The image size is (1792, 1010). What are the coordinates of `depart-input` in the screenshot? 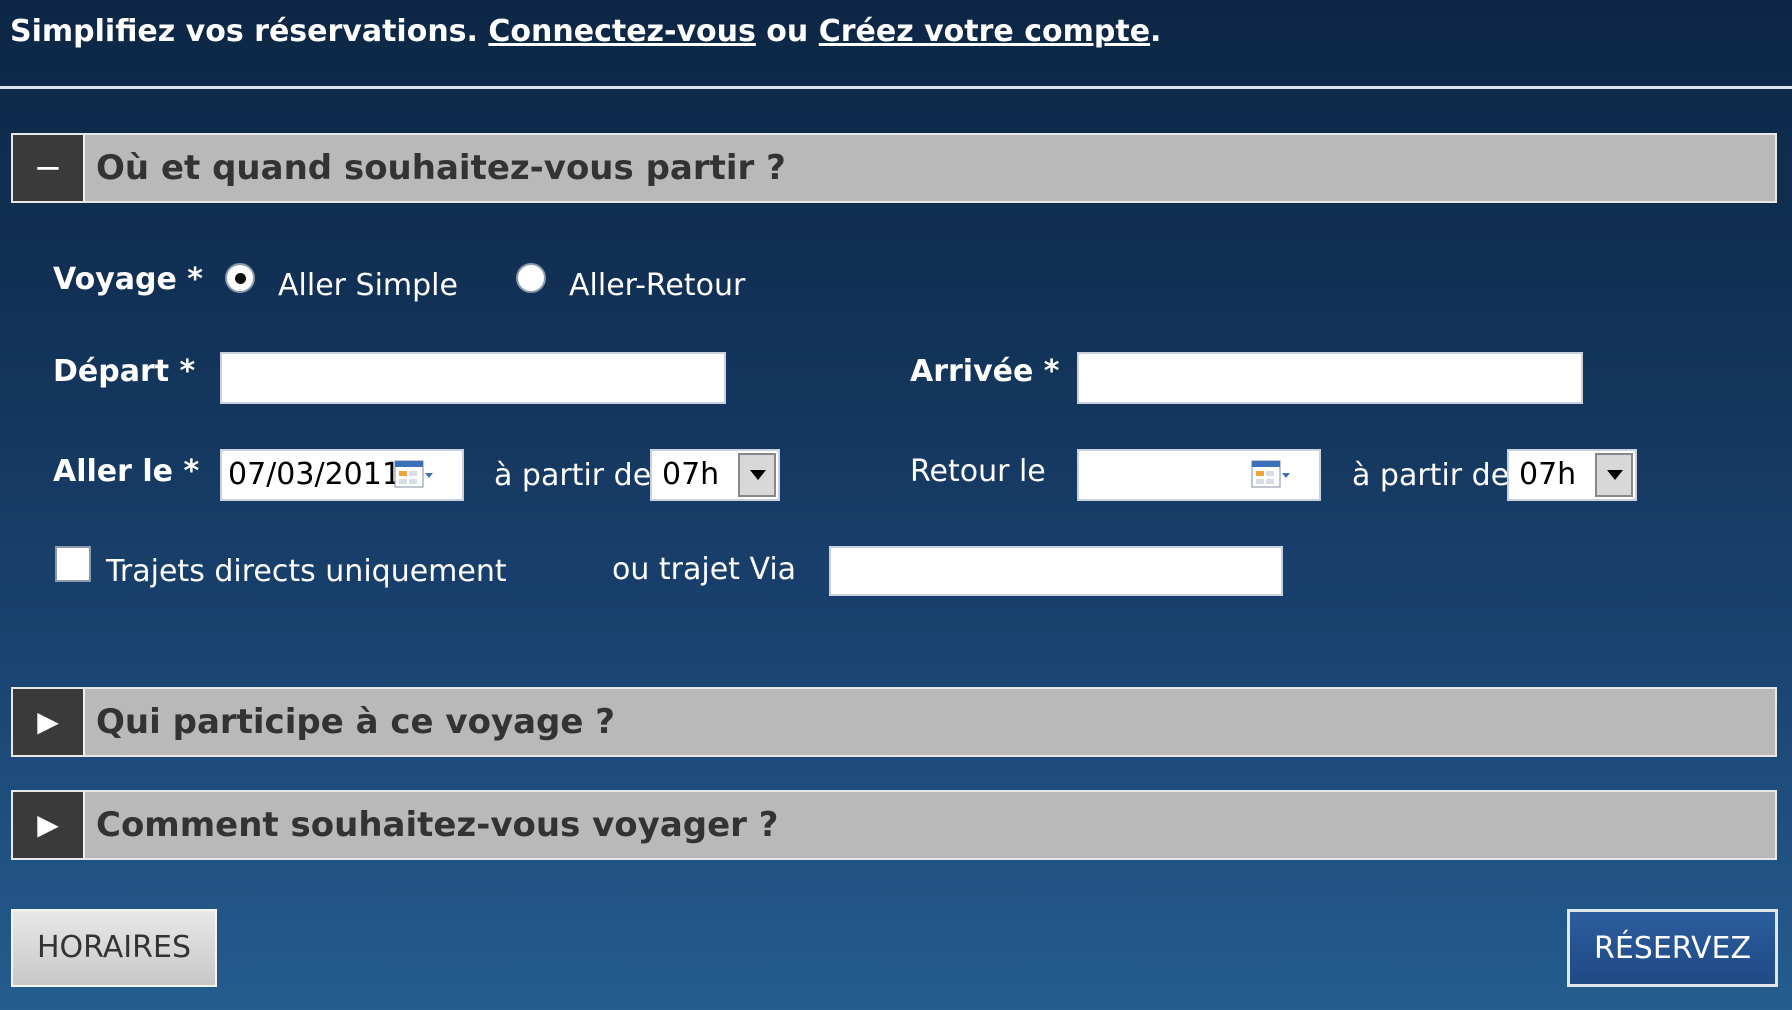 It's located at (473, 378).